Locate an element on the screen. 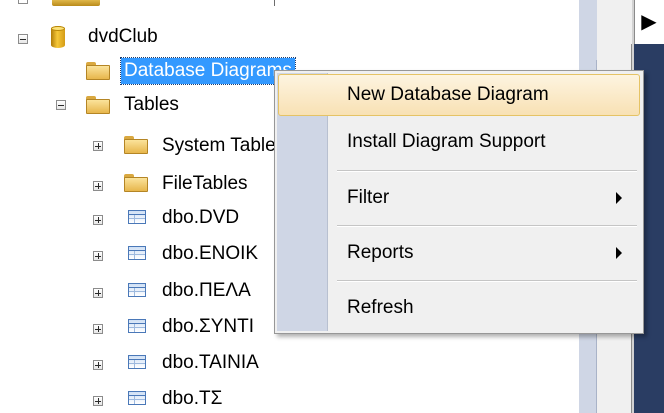  tables-label: Tables is located at coordinates (151, 104).